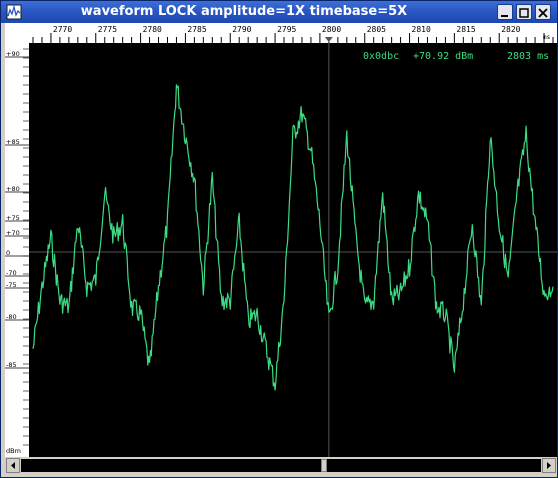 The image size is (558, 478). I want to click on scroll-track, so click(281, 465).